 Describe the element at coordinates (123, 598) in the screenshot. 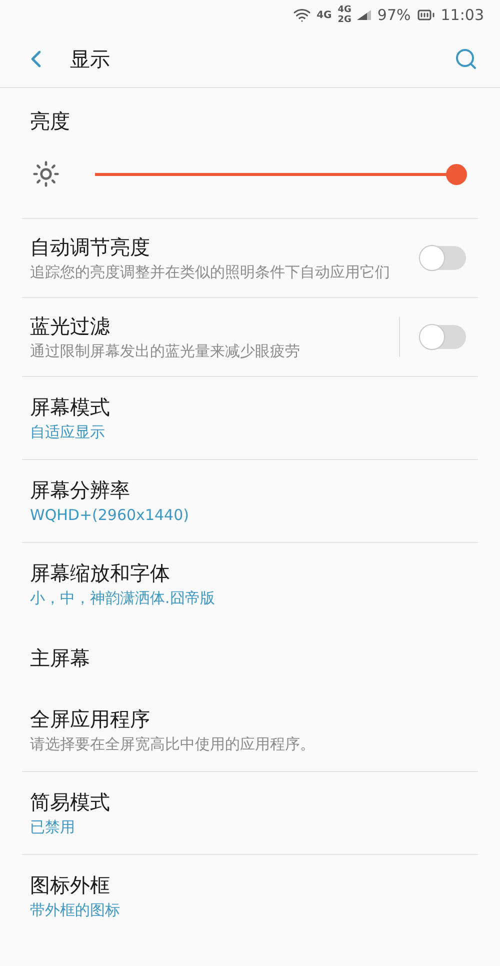

I see `setting-value: 小，中，神韵潇洒体.囧帝版` at that location.